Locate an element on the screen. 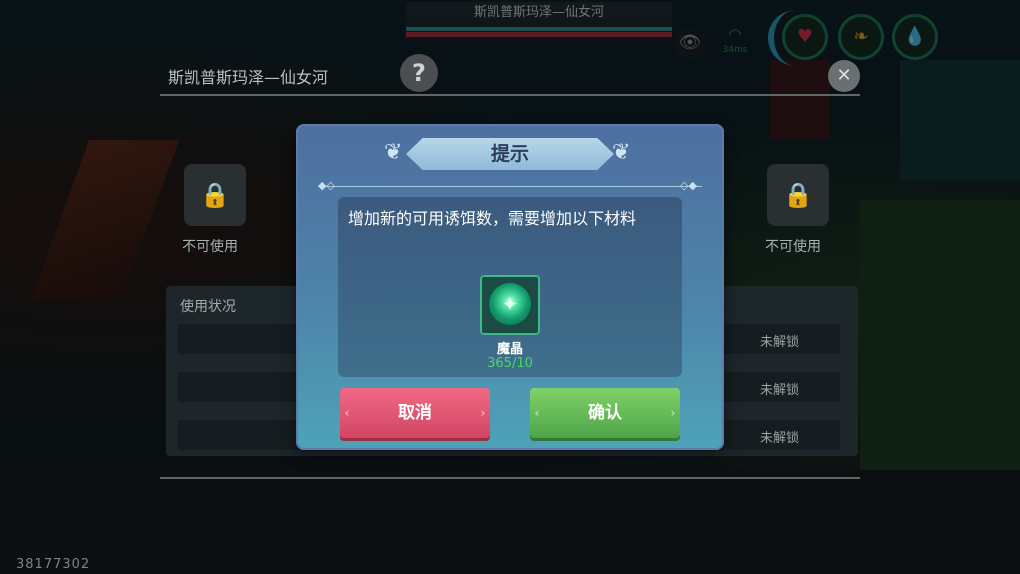 The height and width of the screenshot is (574, 1020). ornament-icon: ◆◇ is located at coordinates (326, 185).